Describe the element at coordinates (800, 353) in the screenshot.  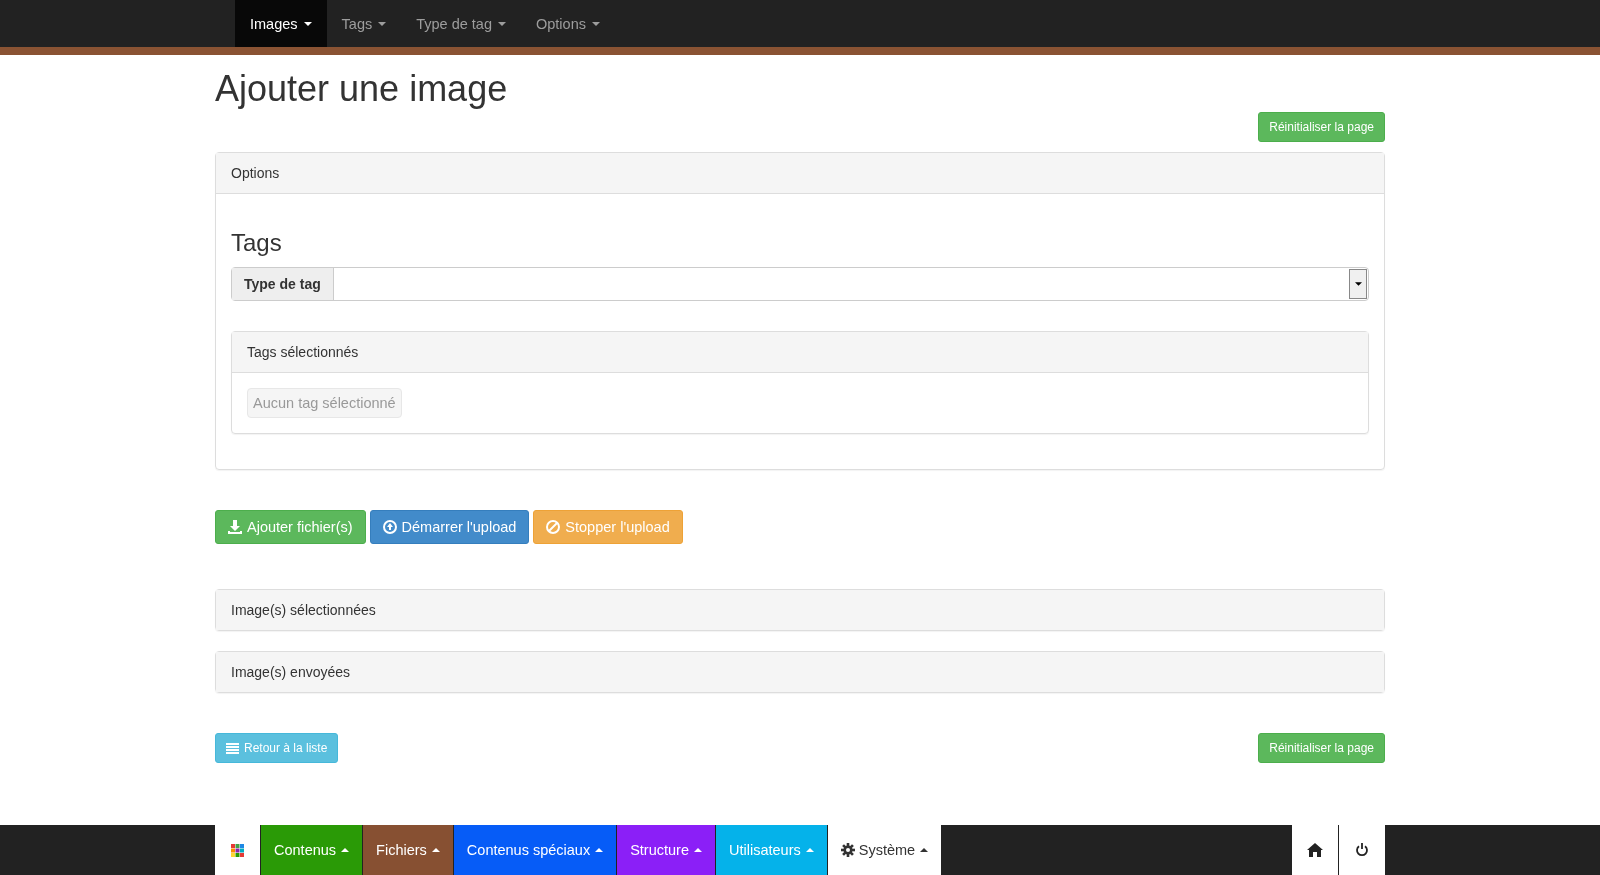
I see `panel-heading: Tags sélectionnés` at that location.